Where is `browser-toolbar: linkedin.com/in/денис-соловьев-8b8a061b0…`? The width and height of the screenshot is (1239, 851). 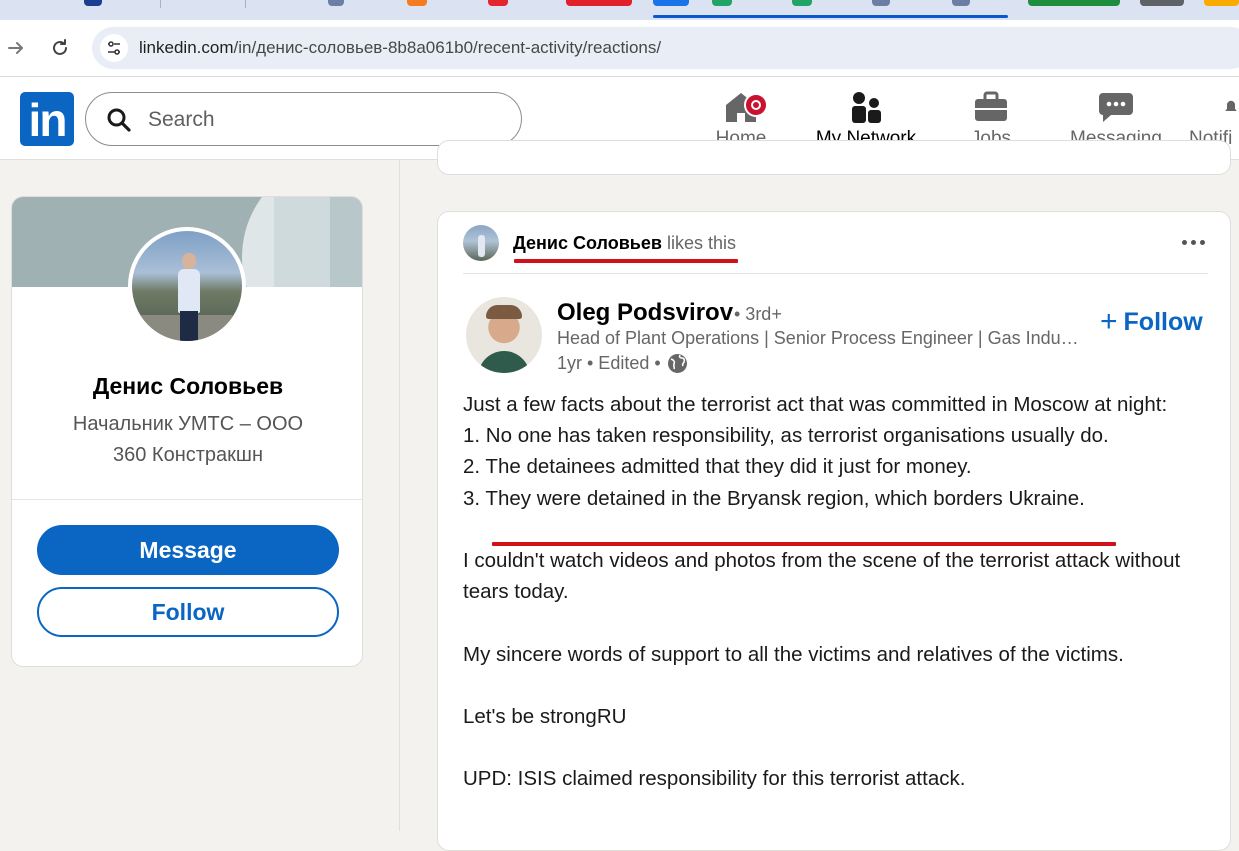
browser-toolbar: linkedin.com/in/денис-соловьев-8b8a061b0… is located at coordinates (619, 48).